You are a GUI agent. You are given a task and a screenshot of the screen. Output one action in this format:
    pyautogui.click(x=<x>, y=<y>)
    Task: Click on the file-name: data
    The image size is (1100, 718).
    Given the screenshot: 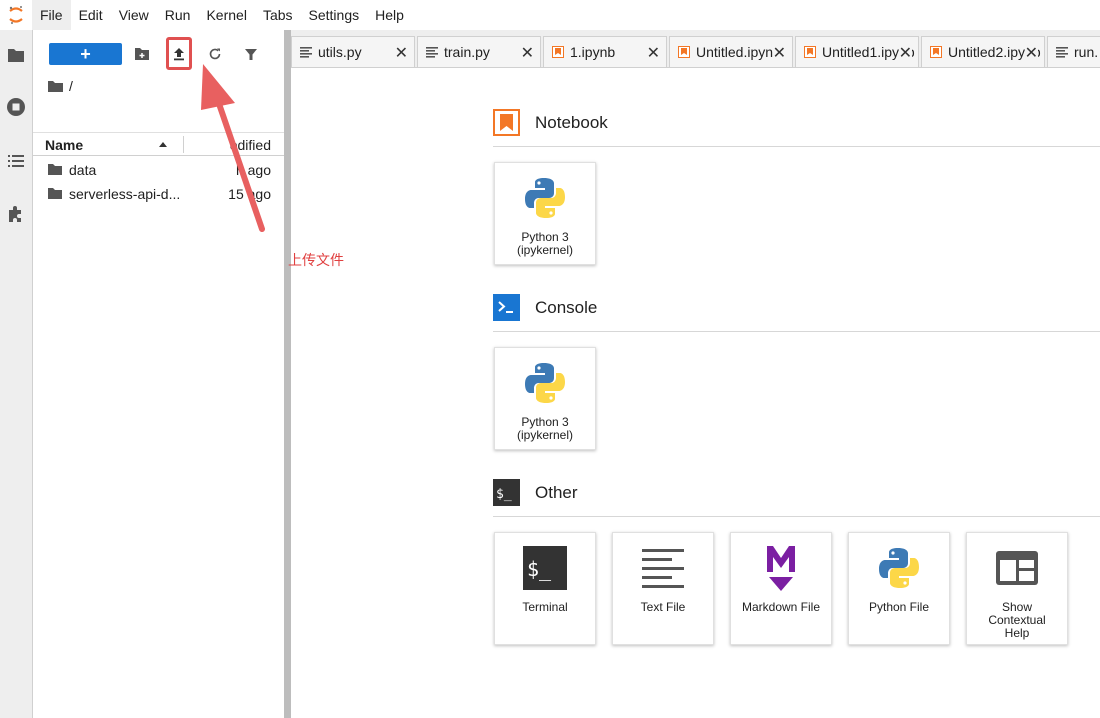 What is the action you would take?
    pyautogui.click(x=83, y=170)
    